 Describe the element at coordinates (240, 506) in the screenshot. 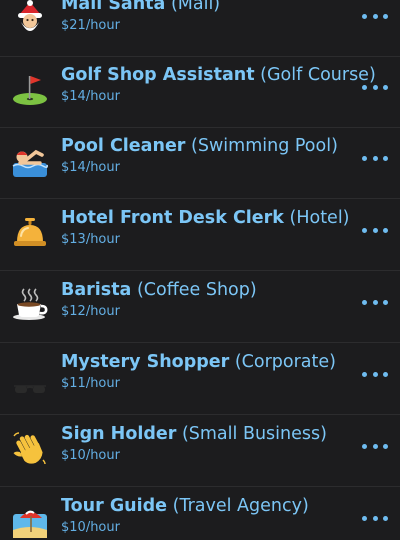

I see `job-category: (Travel Agency)` at that location.